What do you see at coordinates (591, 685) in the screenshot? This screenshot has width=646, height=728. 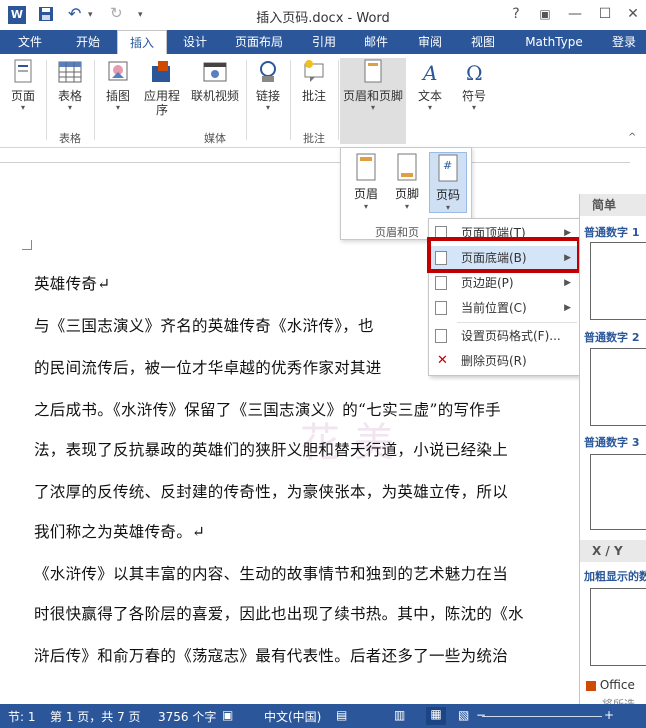 I see `office-icon` at bounding box center [591, 685].